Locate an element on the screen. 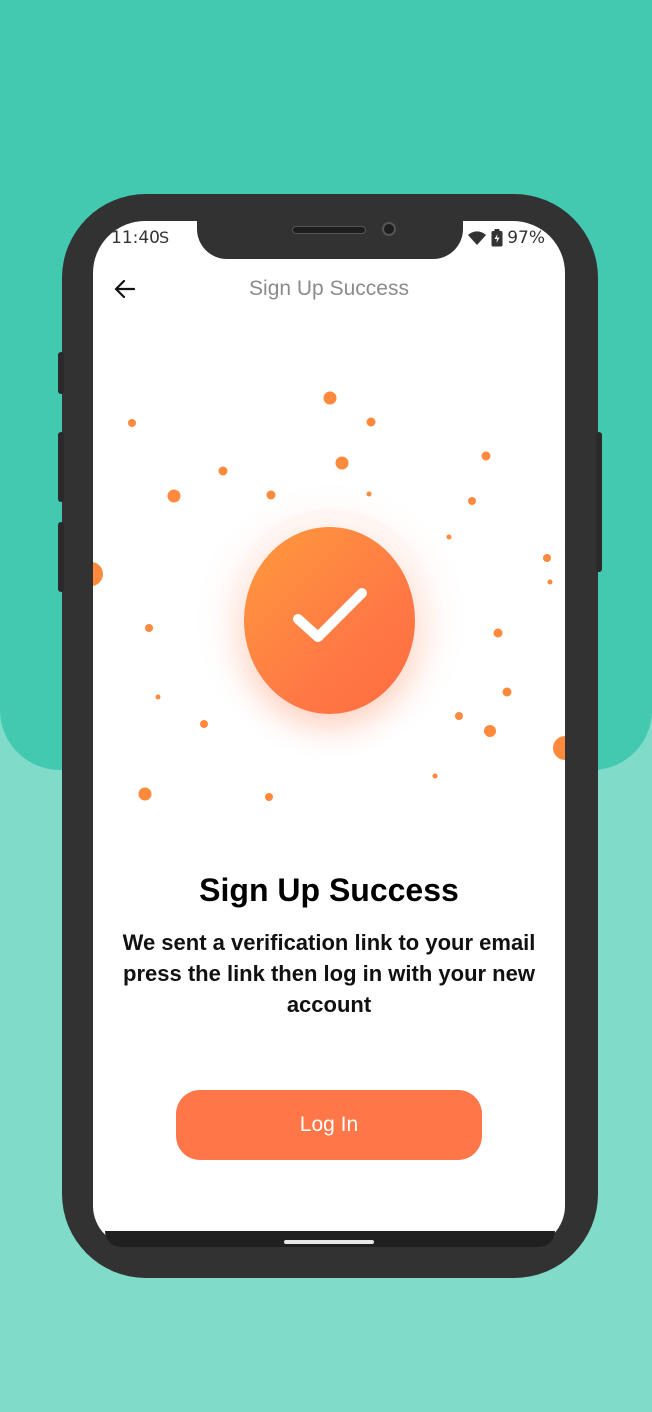 Image resolution: width=652 pixels, height=1412 pixels. checkmark-icon is located at coordinates (330, 615).